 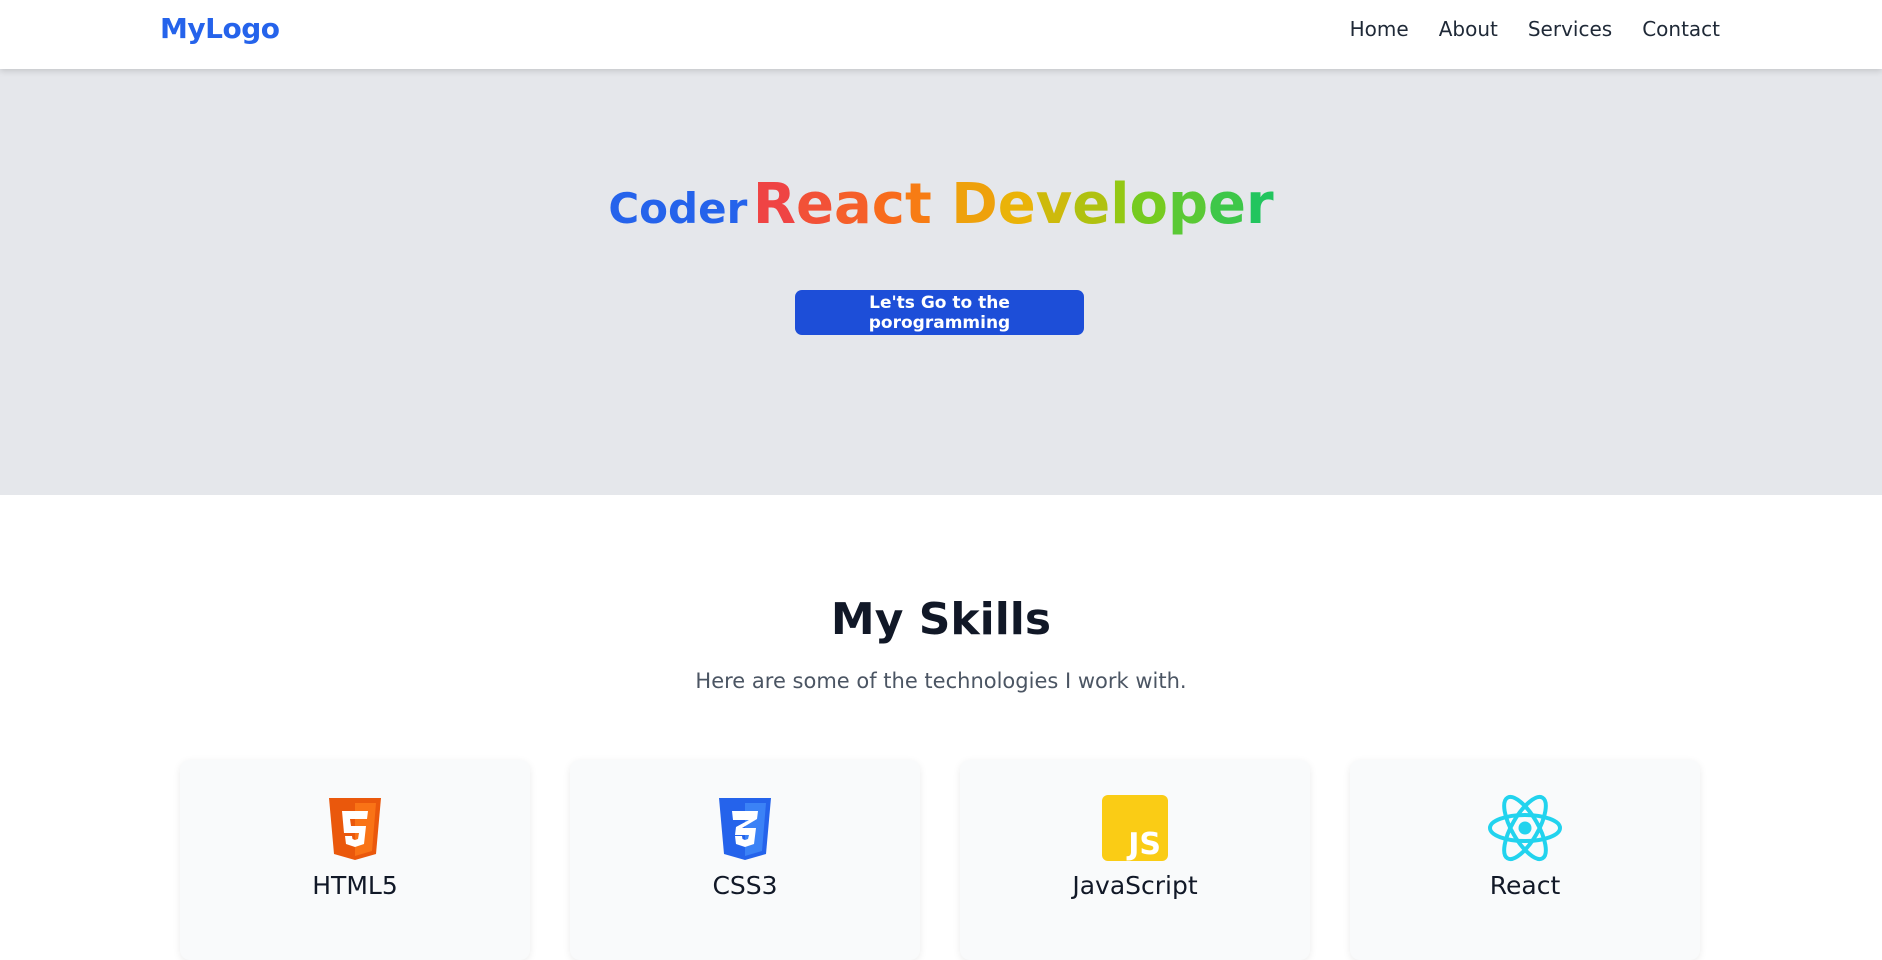 I want to click on javascript-icon: JS, so click(x=1135, y=828).